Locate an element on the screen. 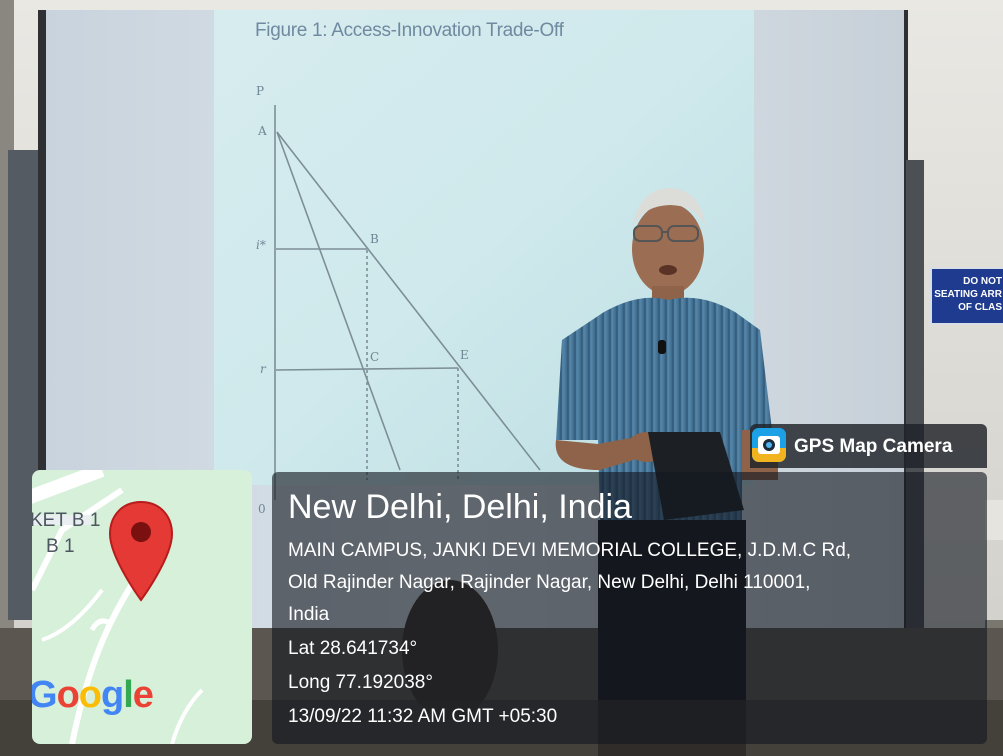 The height and width of the screenshot is (756, 1003). slide-axis-p-label: P is located at coordinates (260, 91).